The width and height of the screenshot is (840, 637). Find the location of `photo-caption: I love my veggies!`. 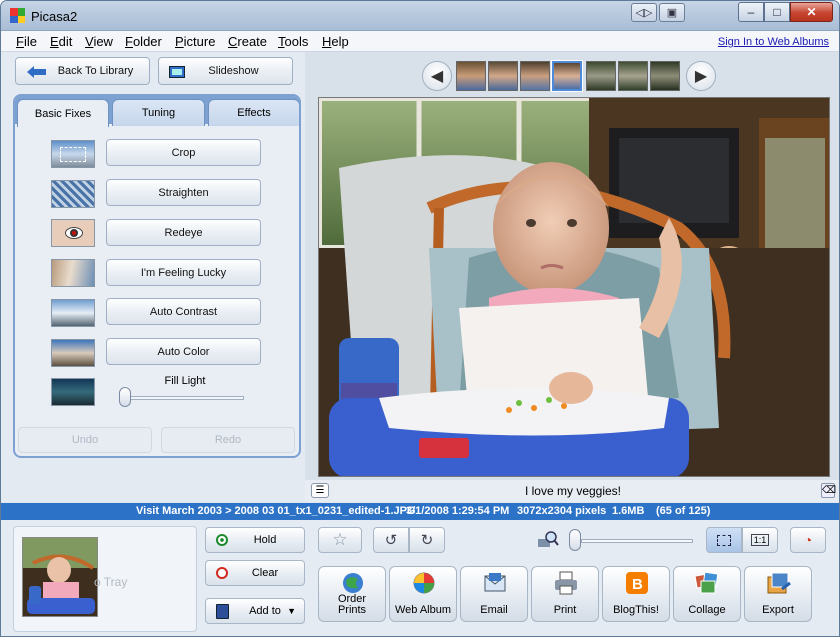

photo-caption: I love my veggies! is located at coordinates (572, 491).